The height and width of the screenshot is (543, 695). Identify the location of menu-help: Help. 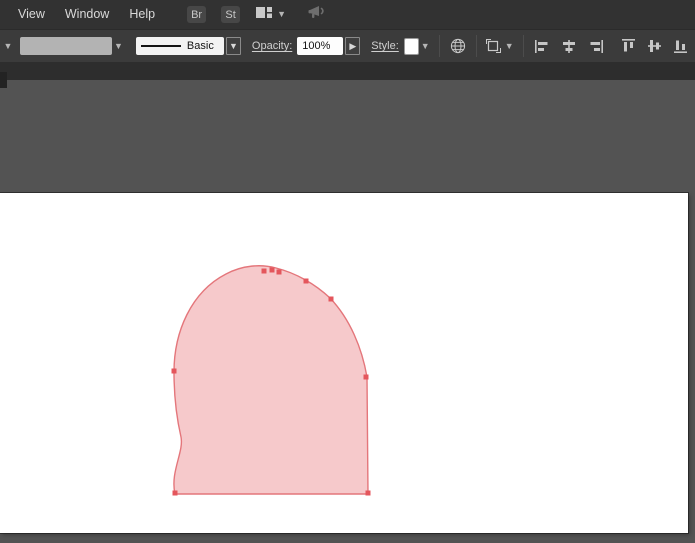
(142, 14).